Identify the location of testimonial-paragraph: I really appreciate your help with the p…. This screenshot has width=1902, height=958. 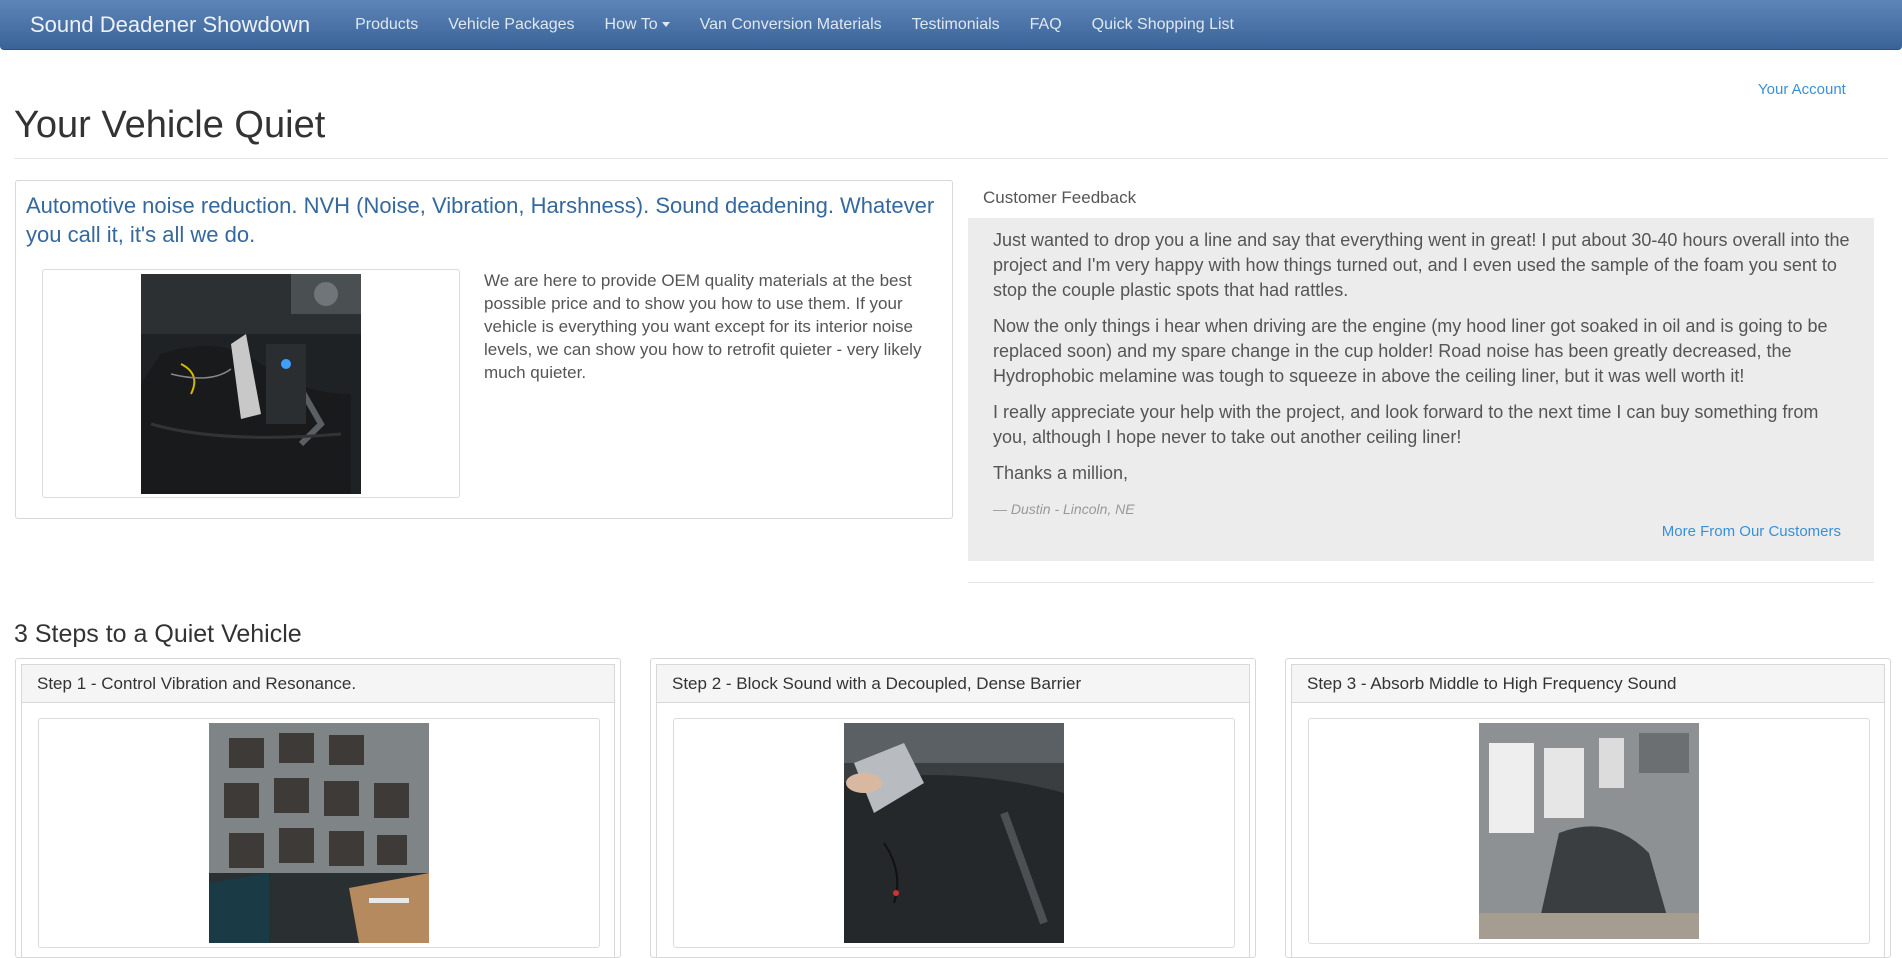
(1406, 424).